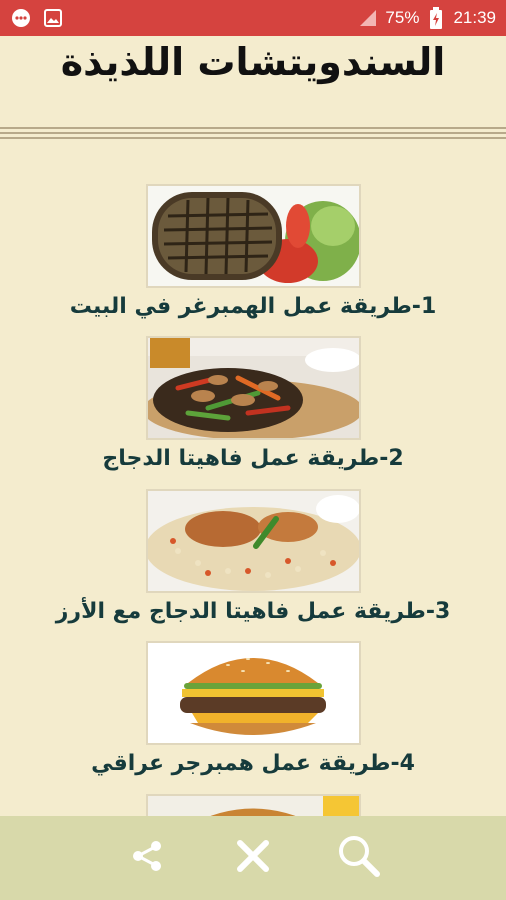 This screenshot has width=506, height=900. What do you see at coordinates (253, 693) in the screenshot?
I see `cheeseburger-image` at bounding box center [253, 693].